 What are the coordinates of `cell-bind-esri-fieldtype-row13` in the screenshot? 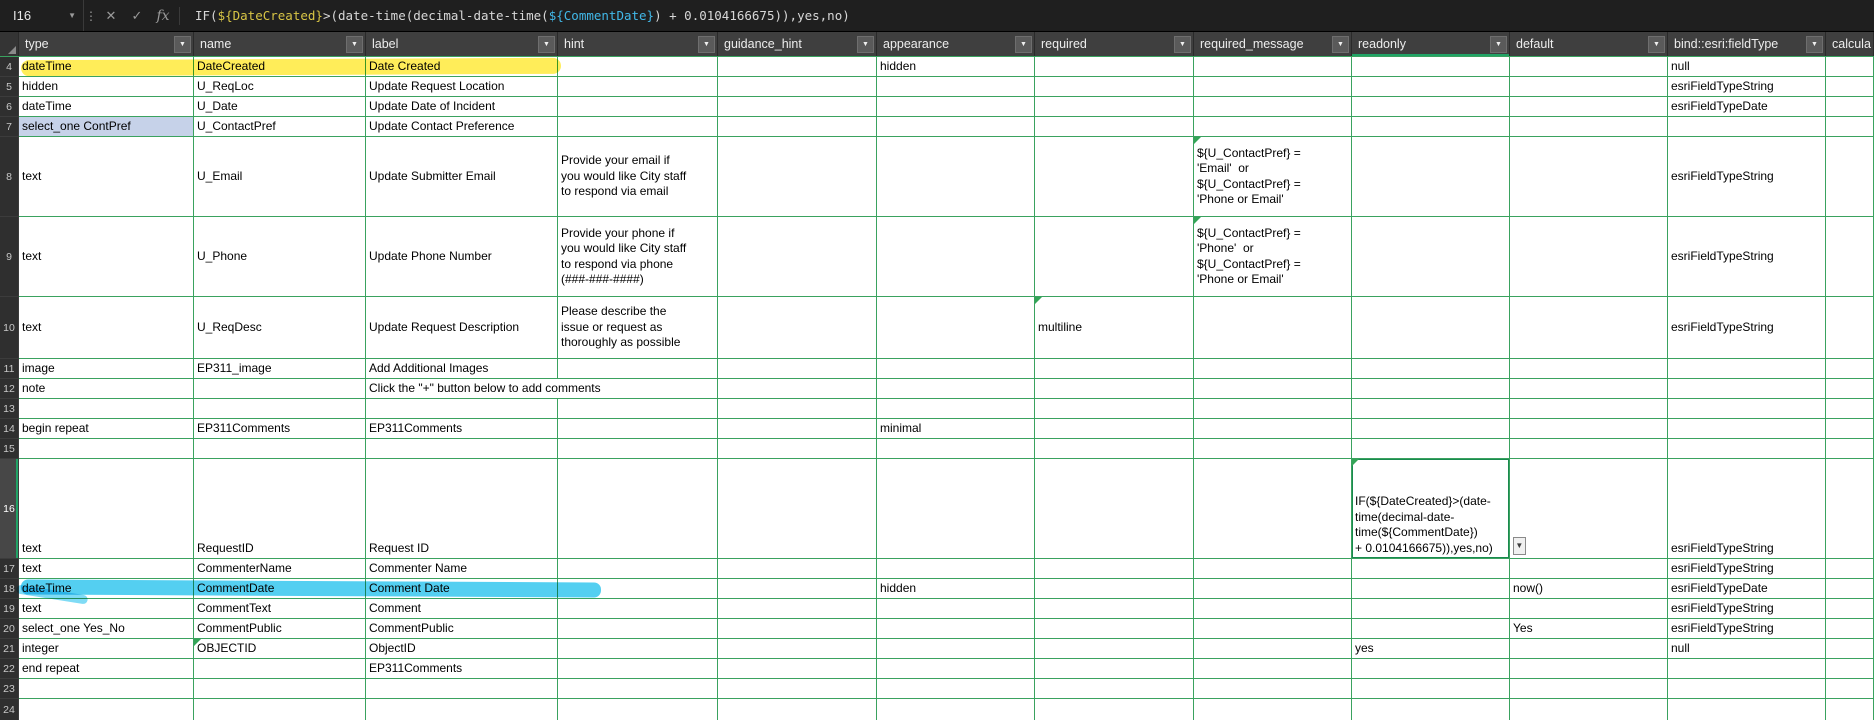 It's located at (1747, 409).